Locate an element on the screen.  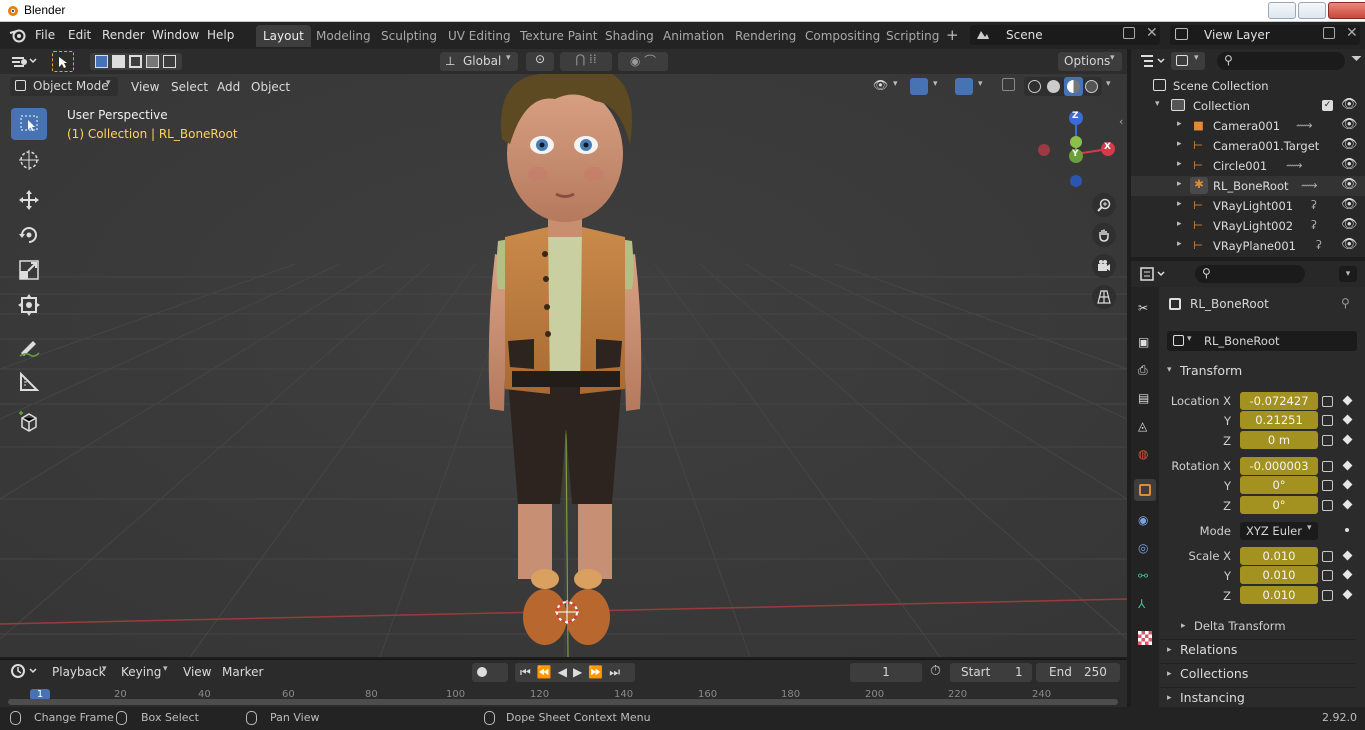
add-workspace-icon: + is located at coordinates (952, 35).